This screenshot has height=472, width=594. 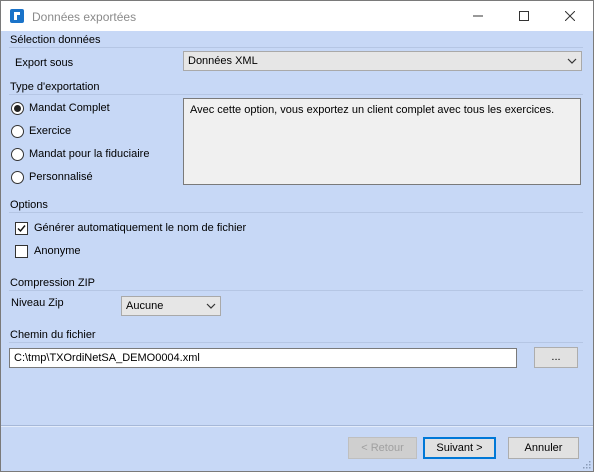 I want to click on title-bar: Données exportées, so click(x=297, y=16).